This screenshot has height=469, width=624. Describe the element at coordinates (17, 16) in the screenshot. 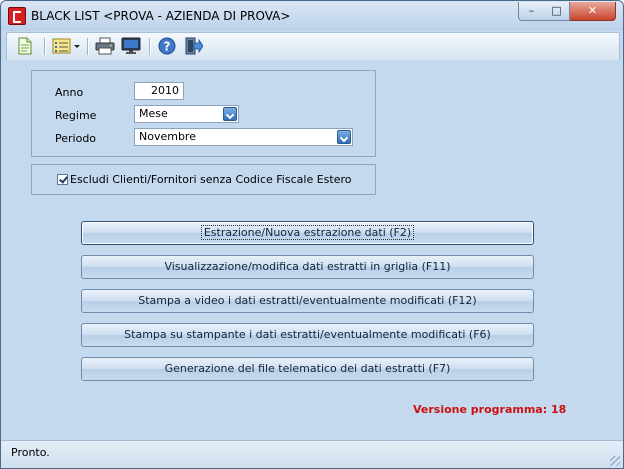

I see `app-icon` at that location.